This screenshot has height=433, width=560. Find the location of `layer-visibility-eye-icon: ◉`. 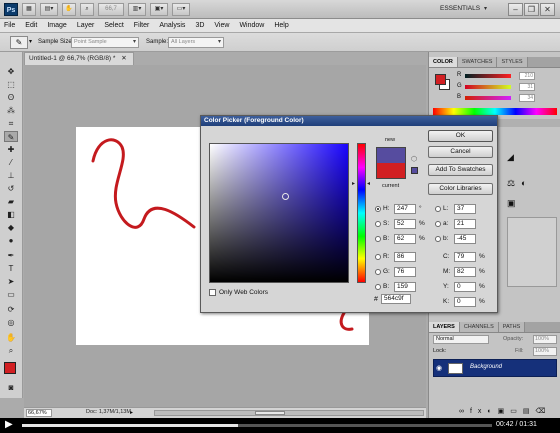

layer-visibility-eye-icon: ◉ is located at coordinates (439, 368).